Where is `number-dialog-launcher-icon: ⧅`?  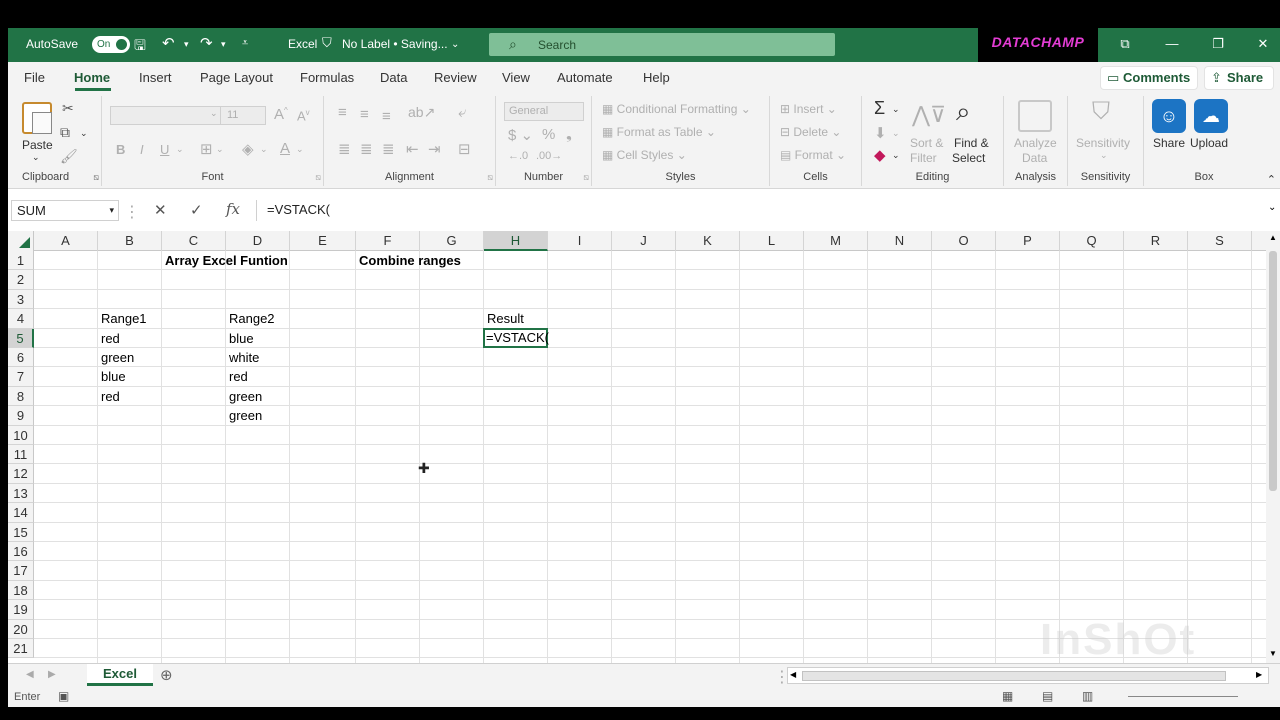 number-dialog-launcher-icon: ⧅ is located at coordinates (586, 177).